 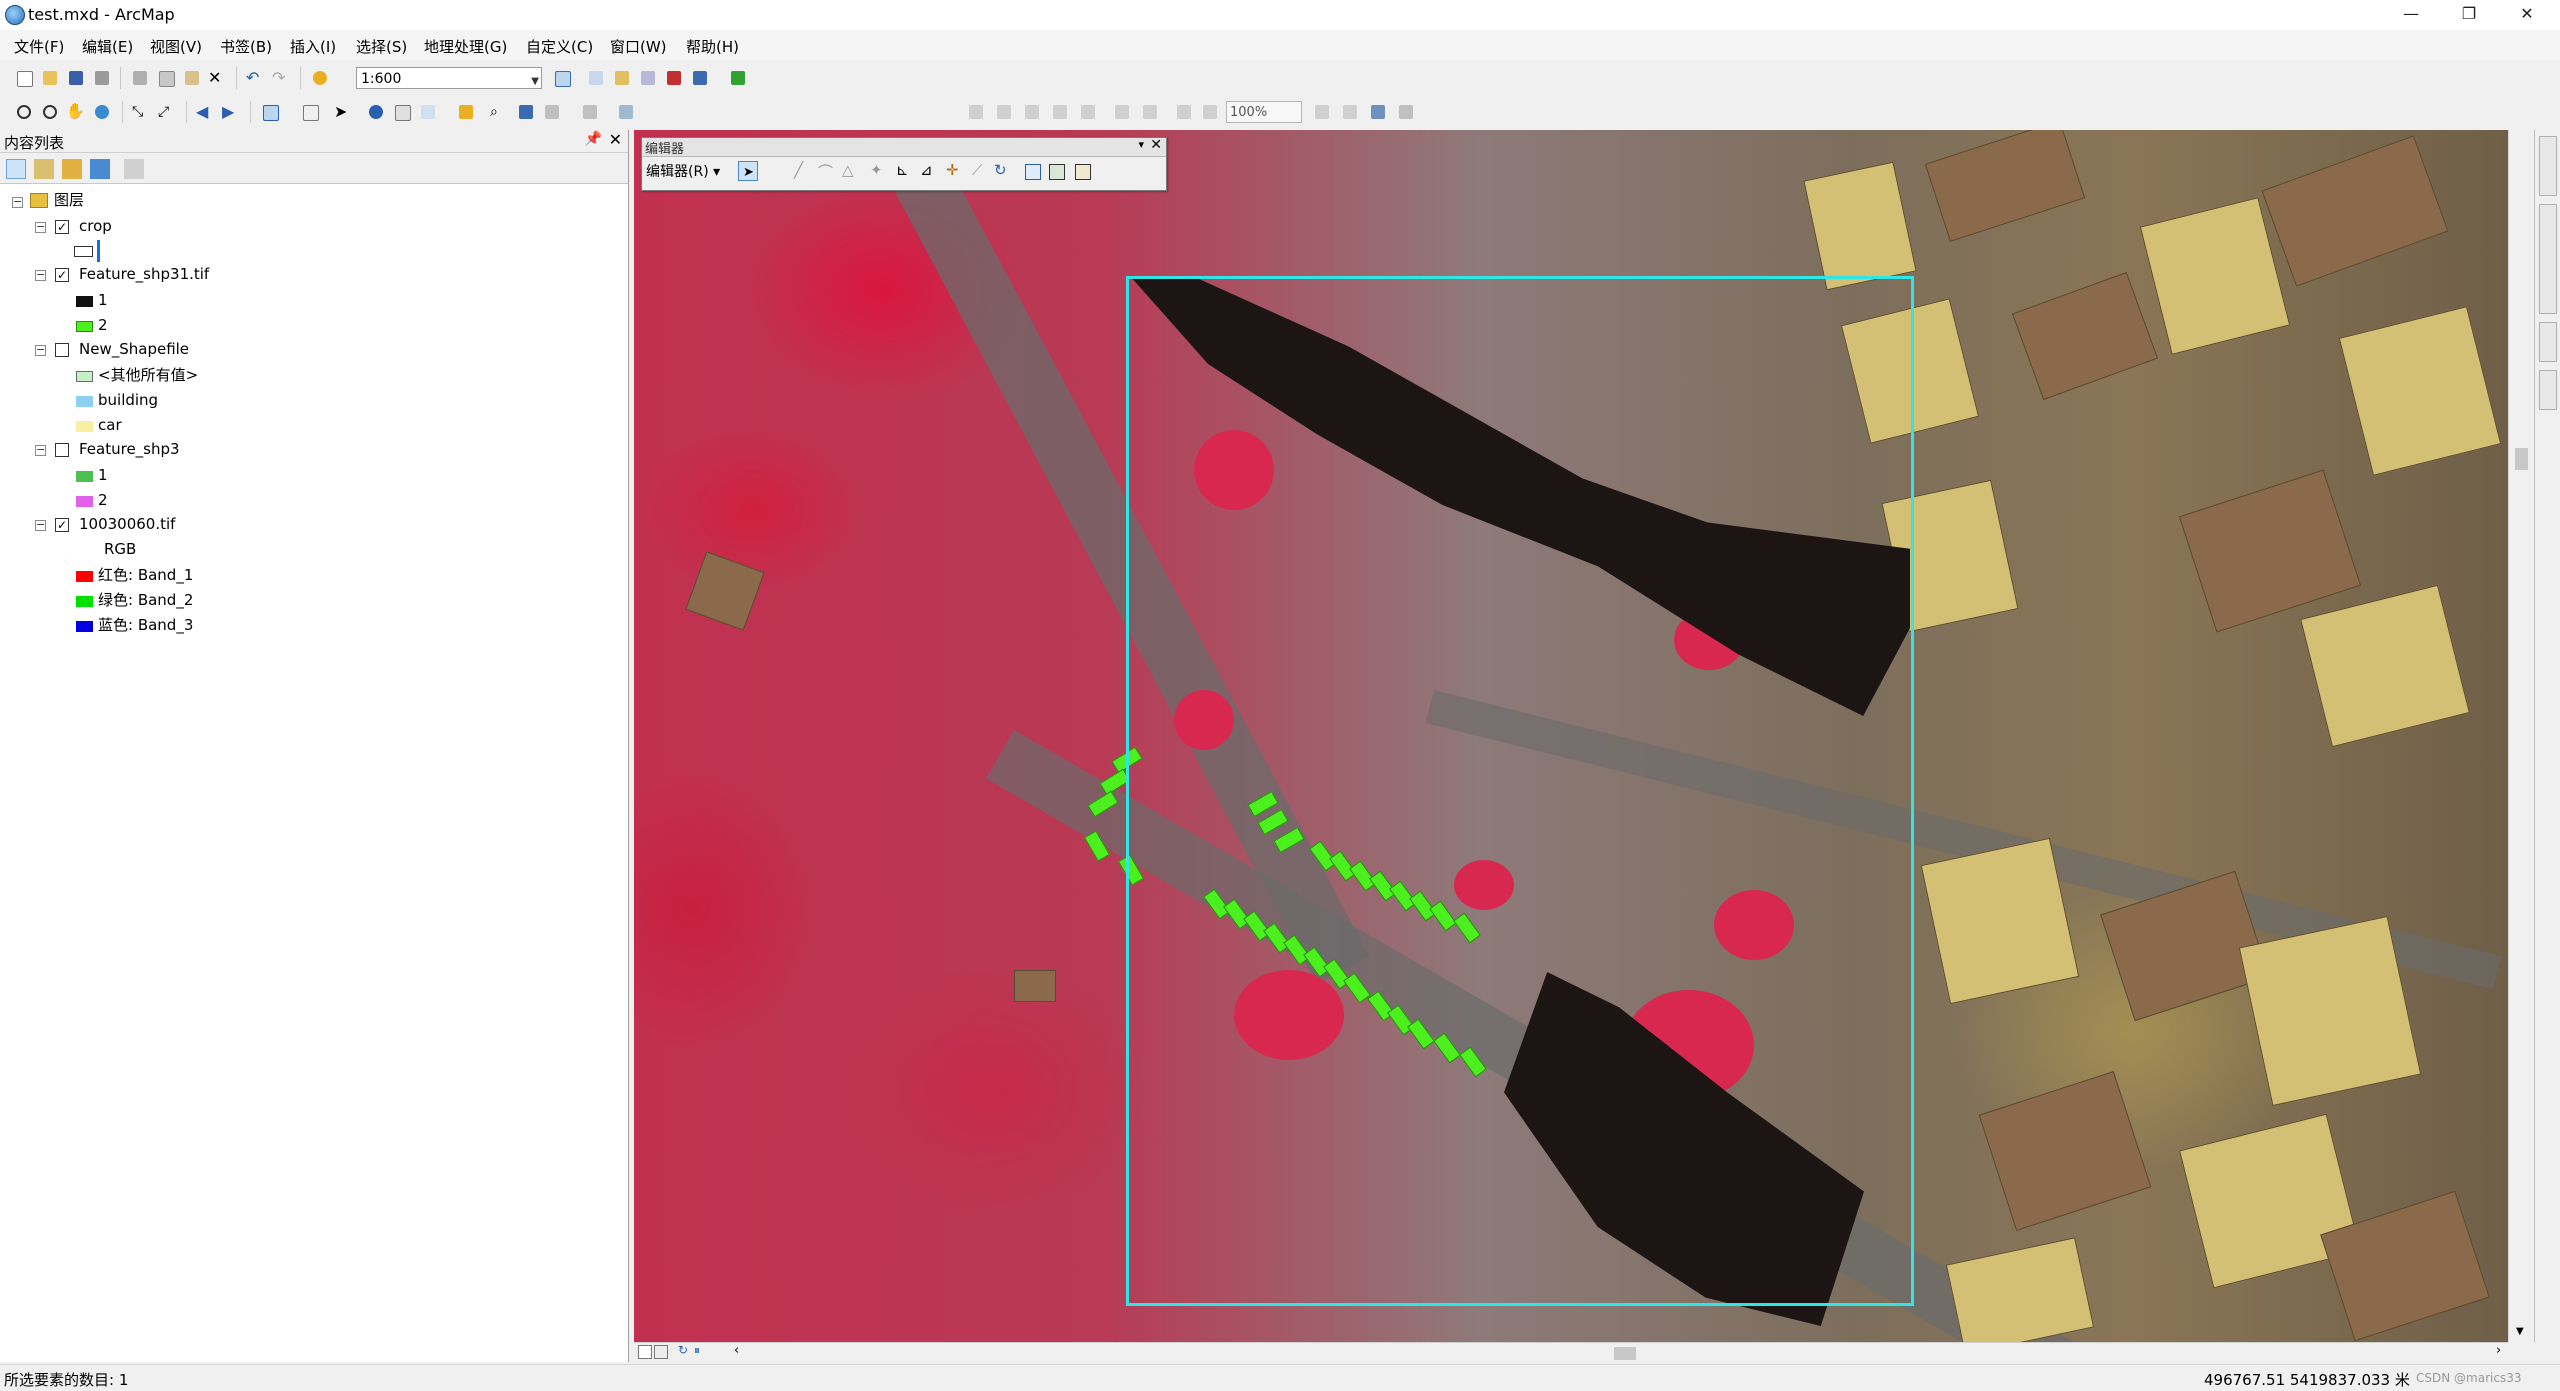 I want to click on scroll-left-icon: ‹, so click(x=736, y=1350).